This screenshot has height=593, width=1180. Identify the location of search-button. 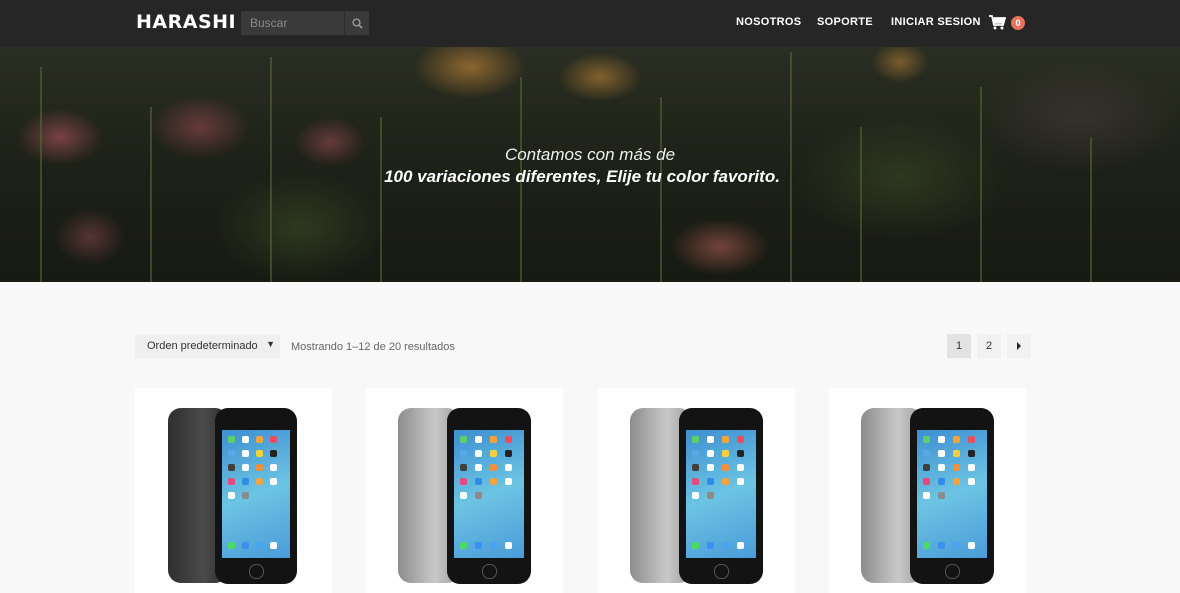
(356, 23).